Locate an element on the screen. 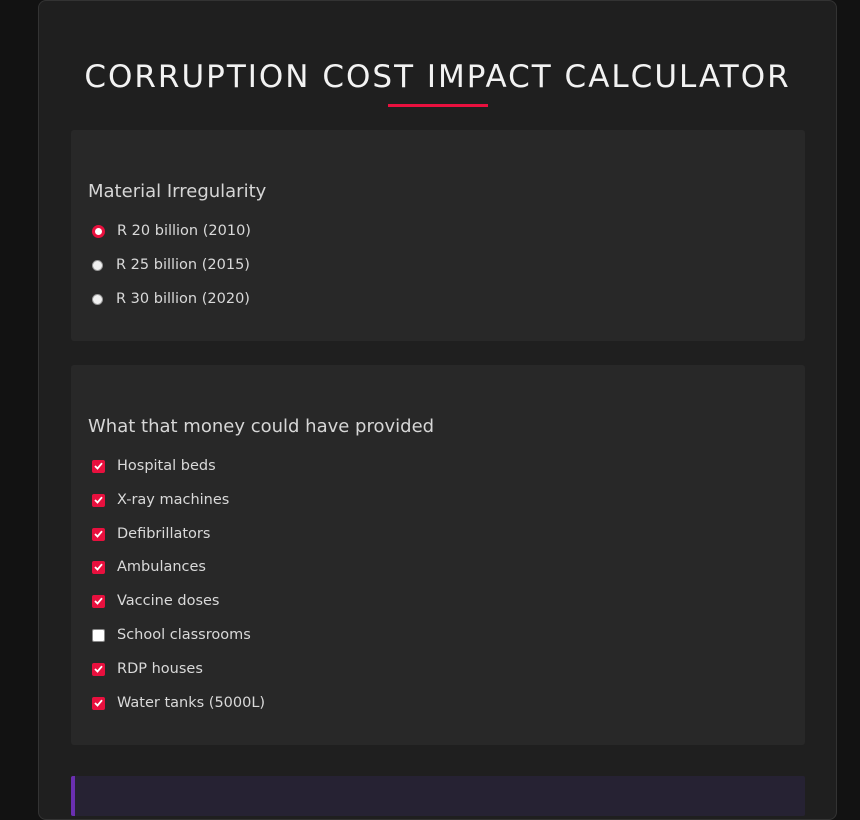 This screenshot has width=860, height=820. irregularity-option-2010: R 20 billion (2010) is located at coordinates (171, 231).